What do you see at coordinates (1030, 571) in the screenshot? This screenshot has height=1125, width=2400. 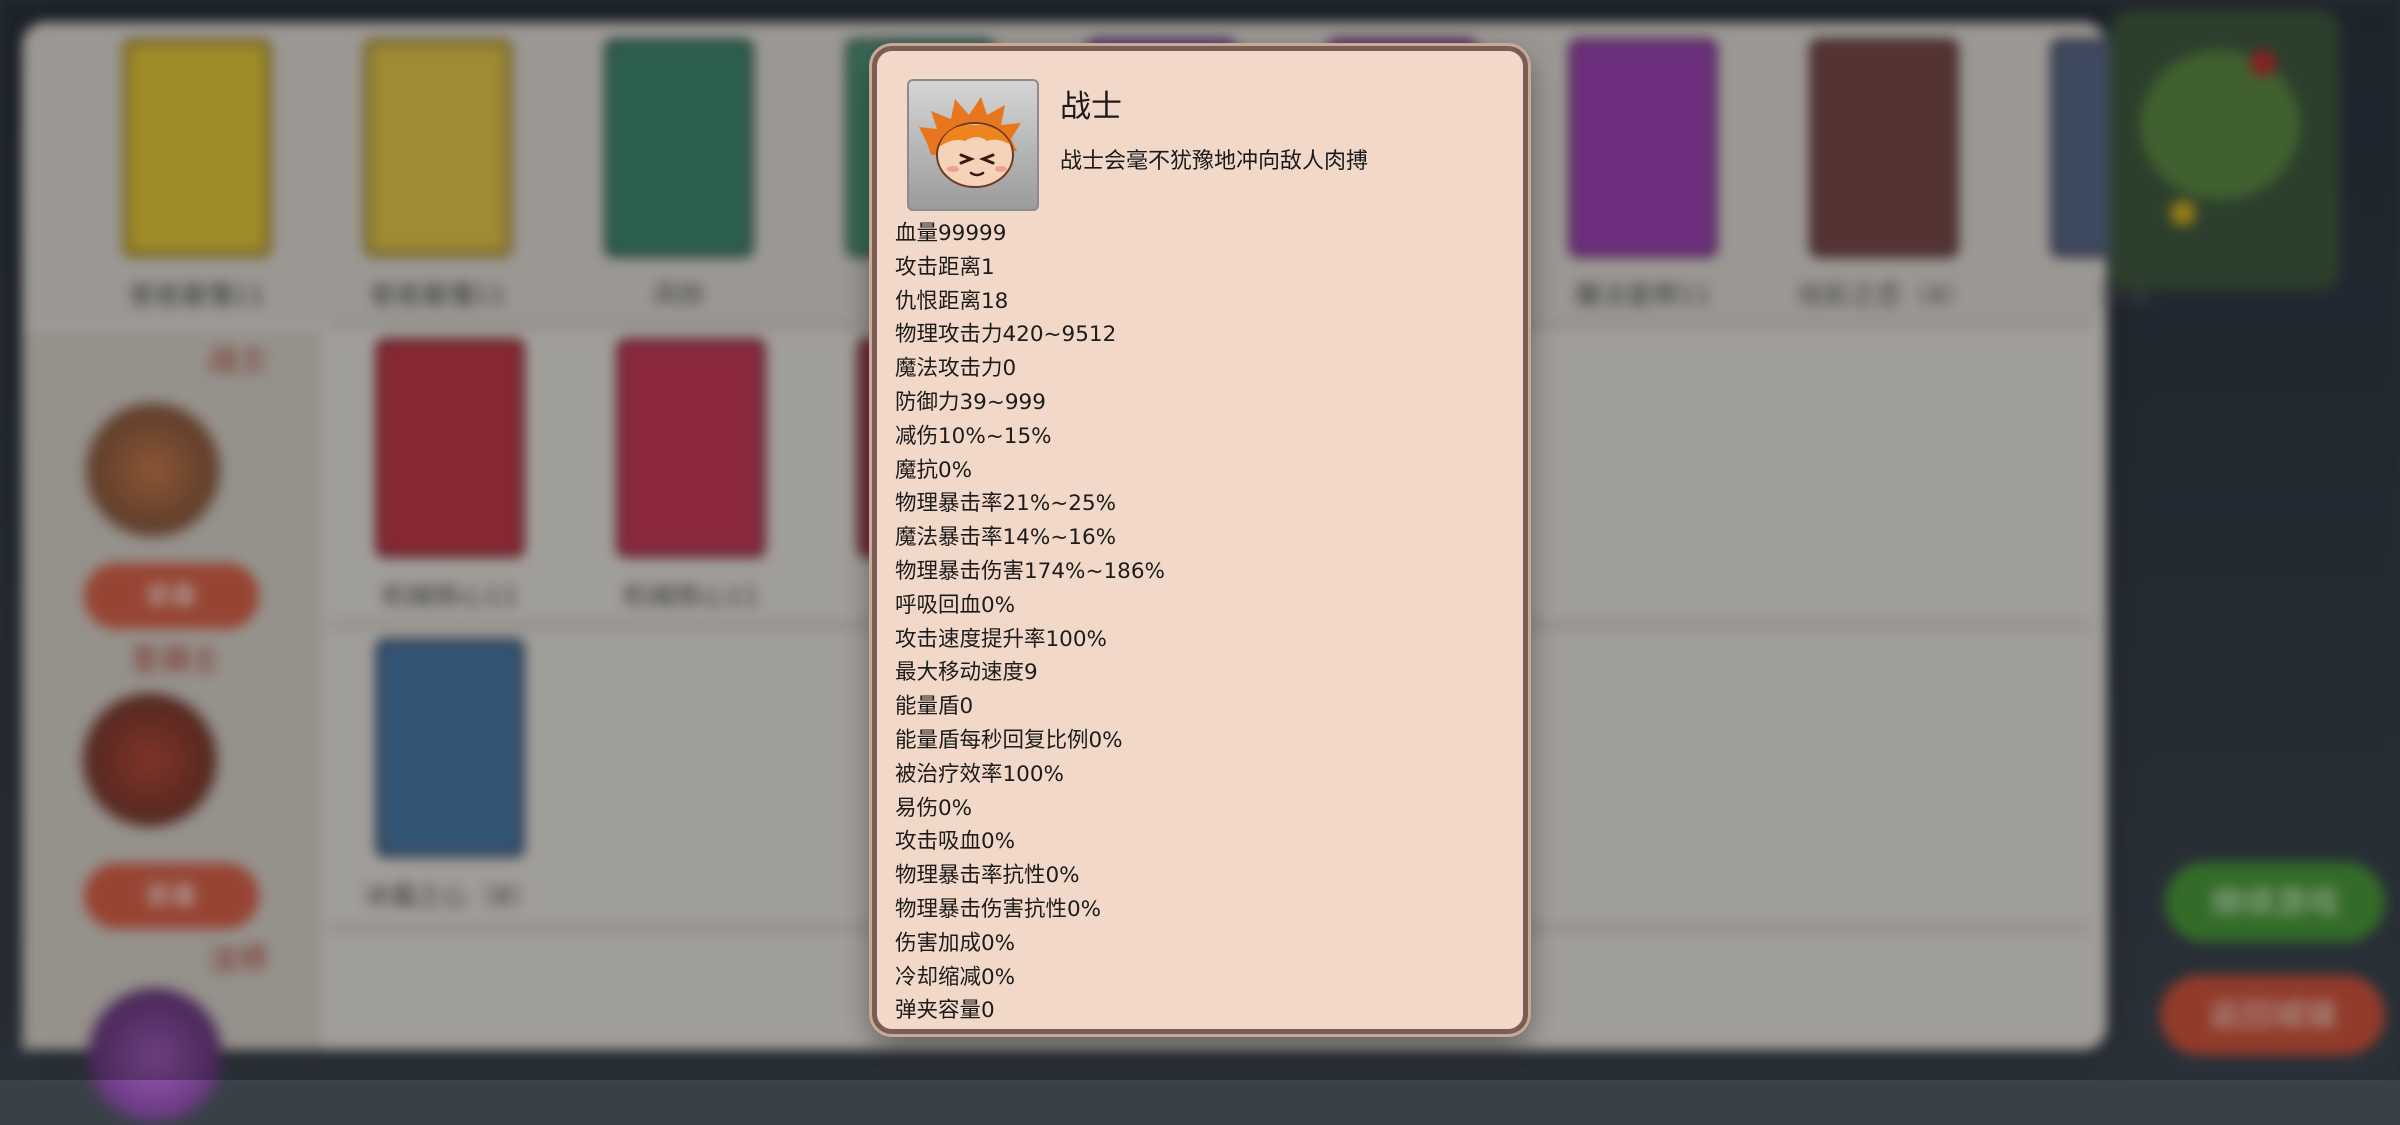 I see `stat-line: 物理暴击伤害174%~186%` at bounding box center [1030, 571].